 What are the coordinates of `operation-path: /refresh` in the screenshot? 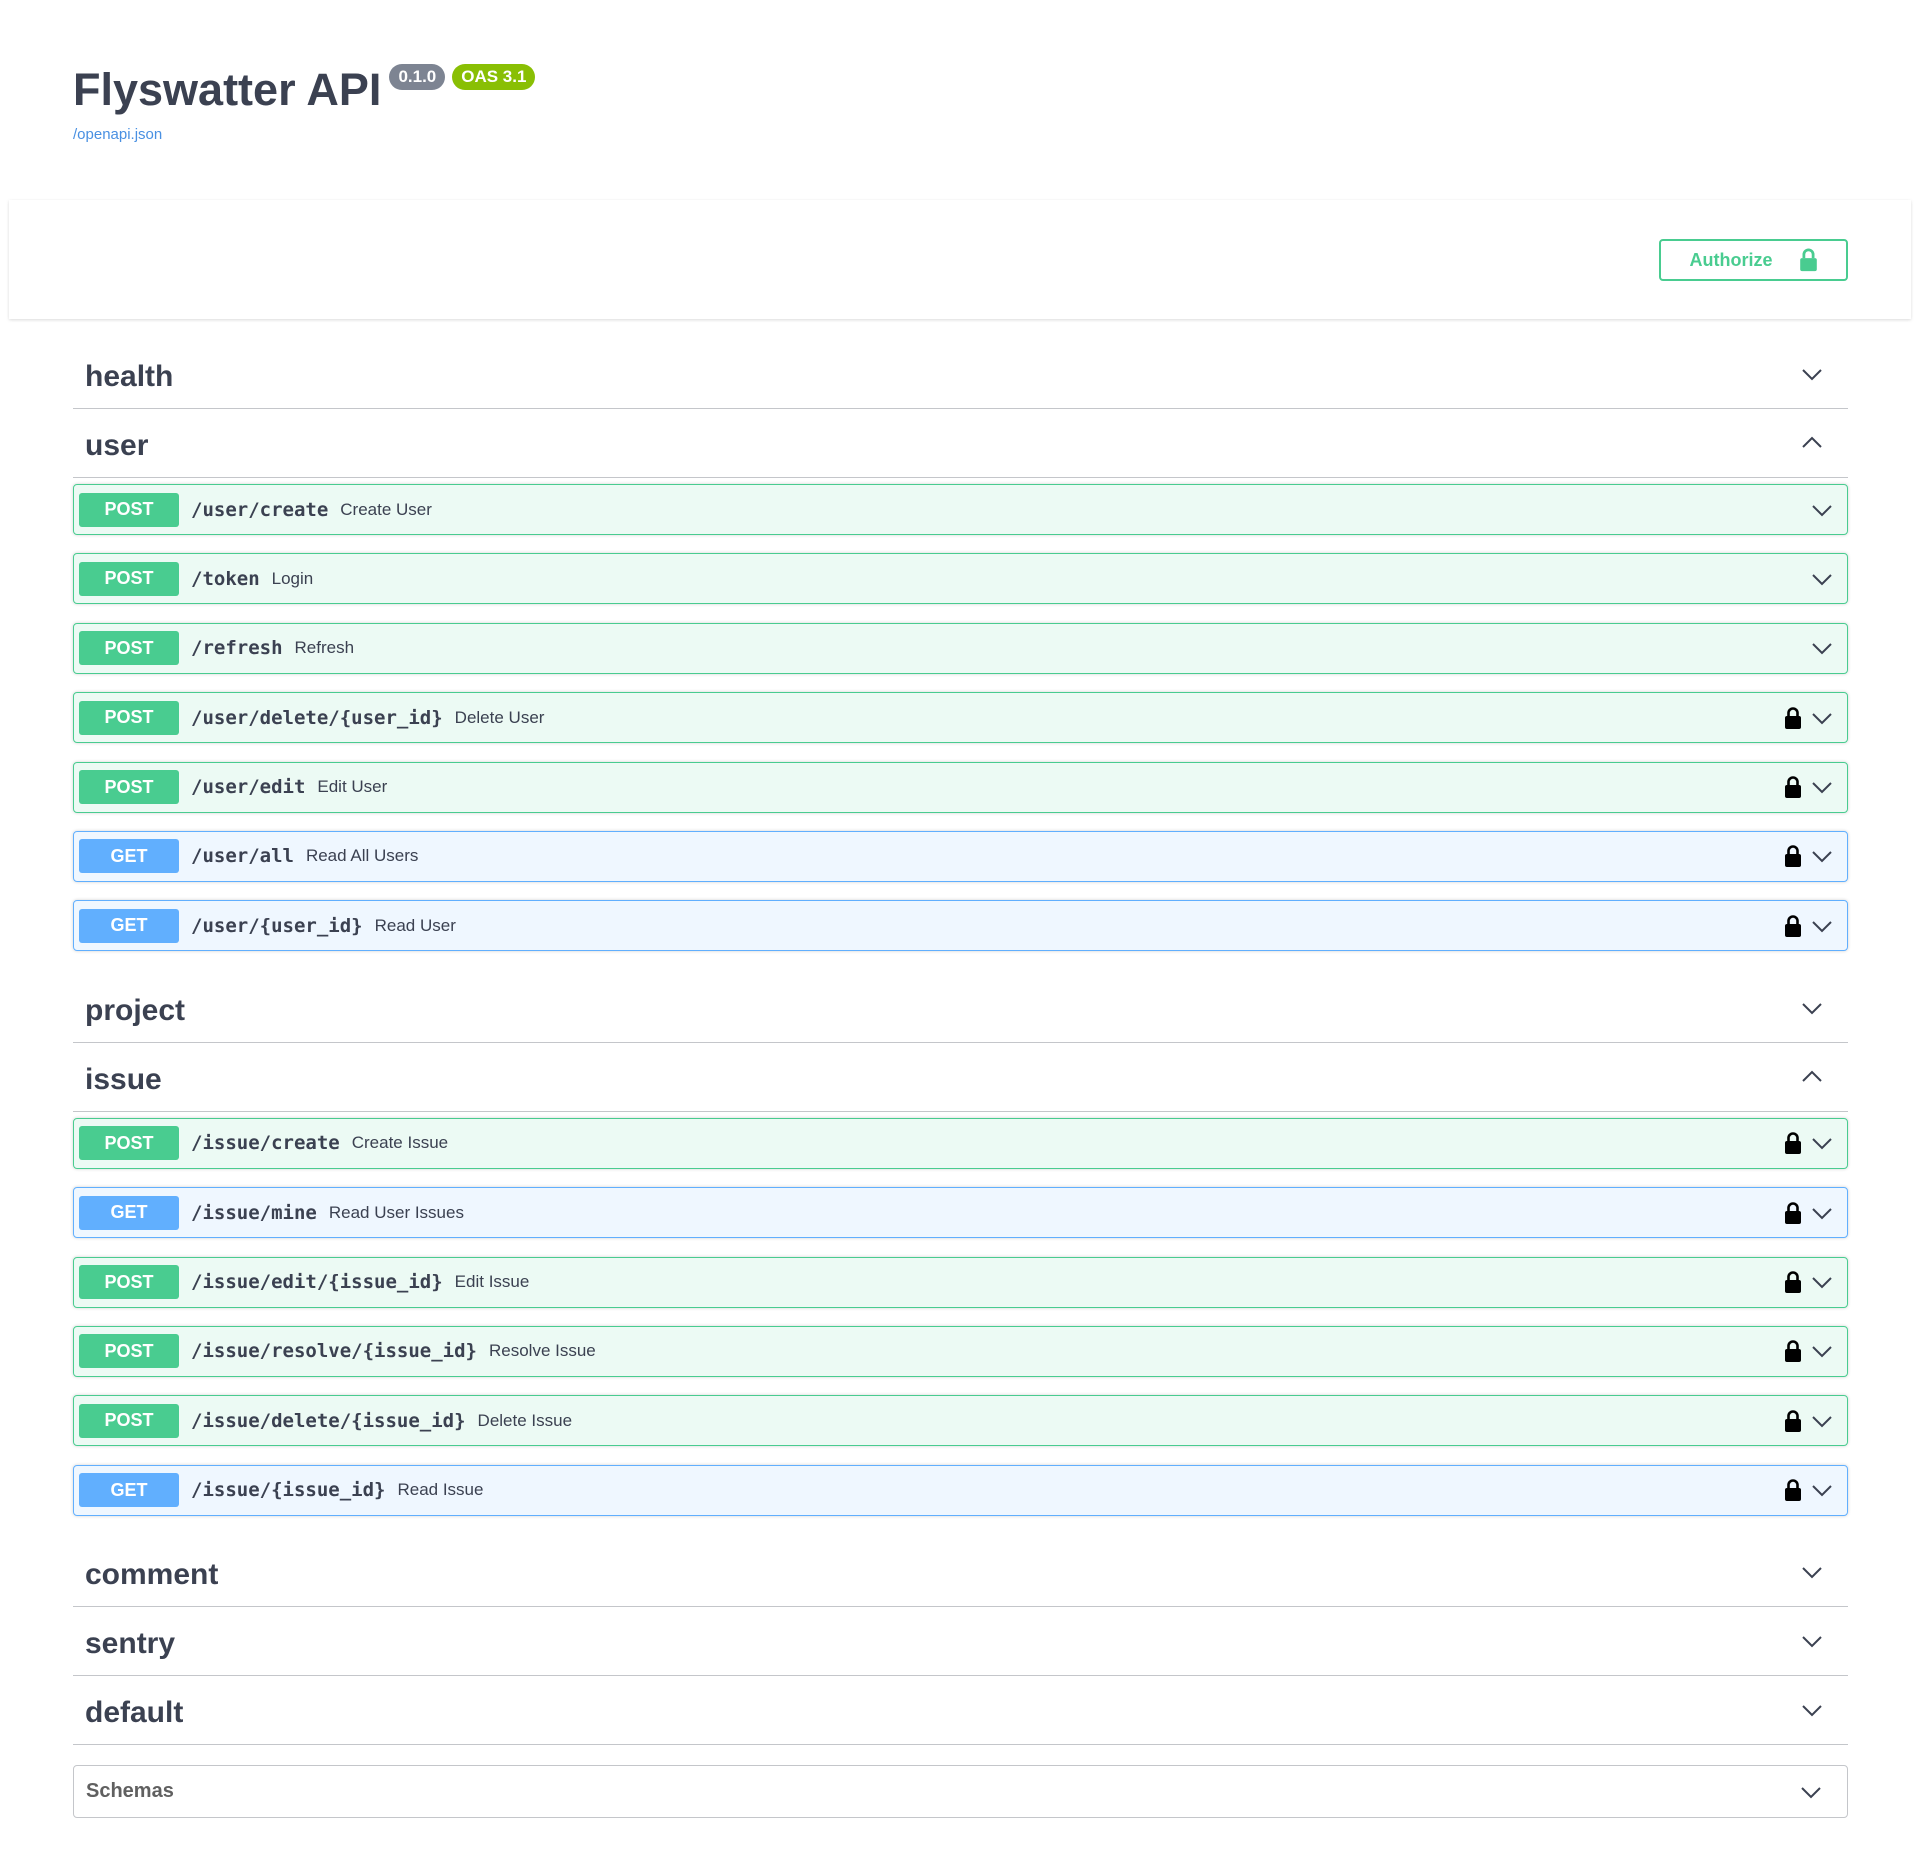 It's located at (237, 648).